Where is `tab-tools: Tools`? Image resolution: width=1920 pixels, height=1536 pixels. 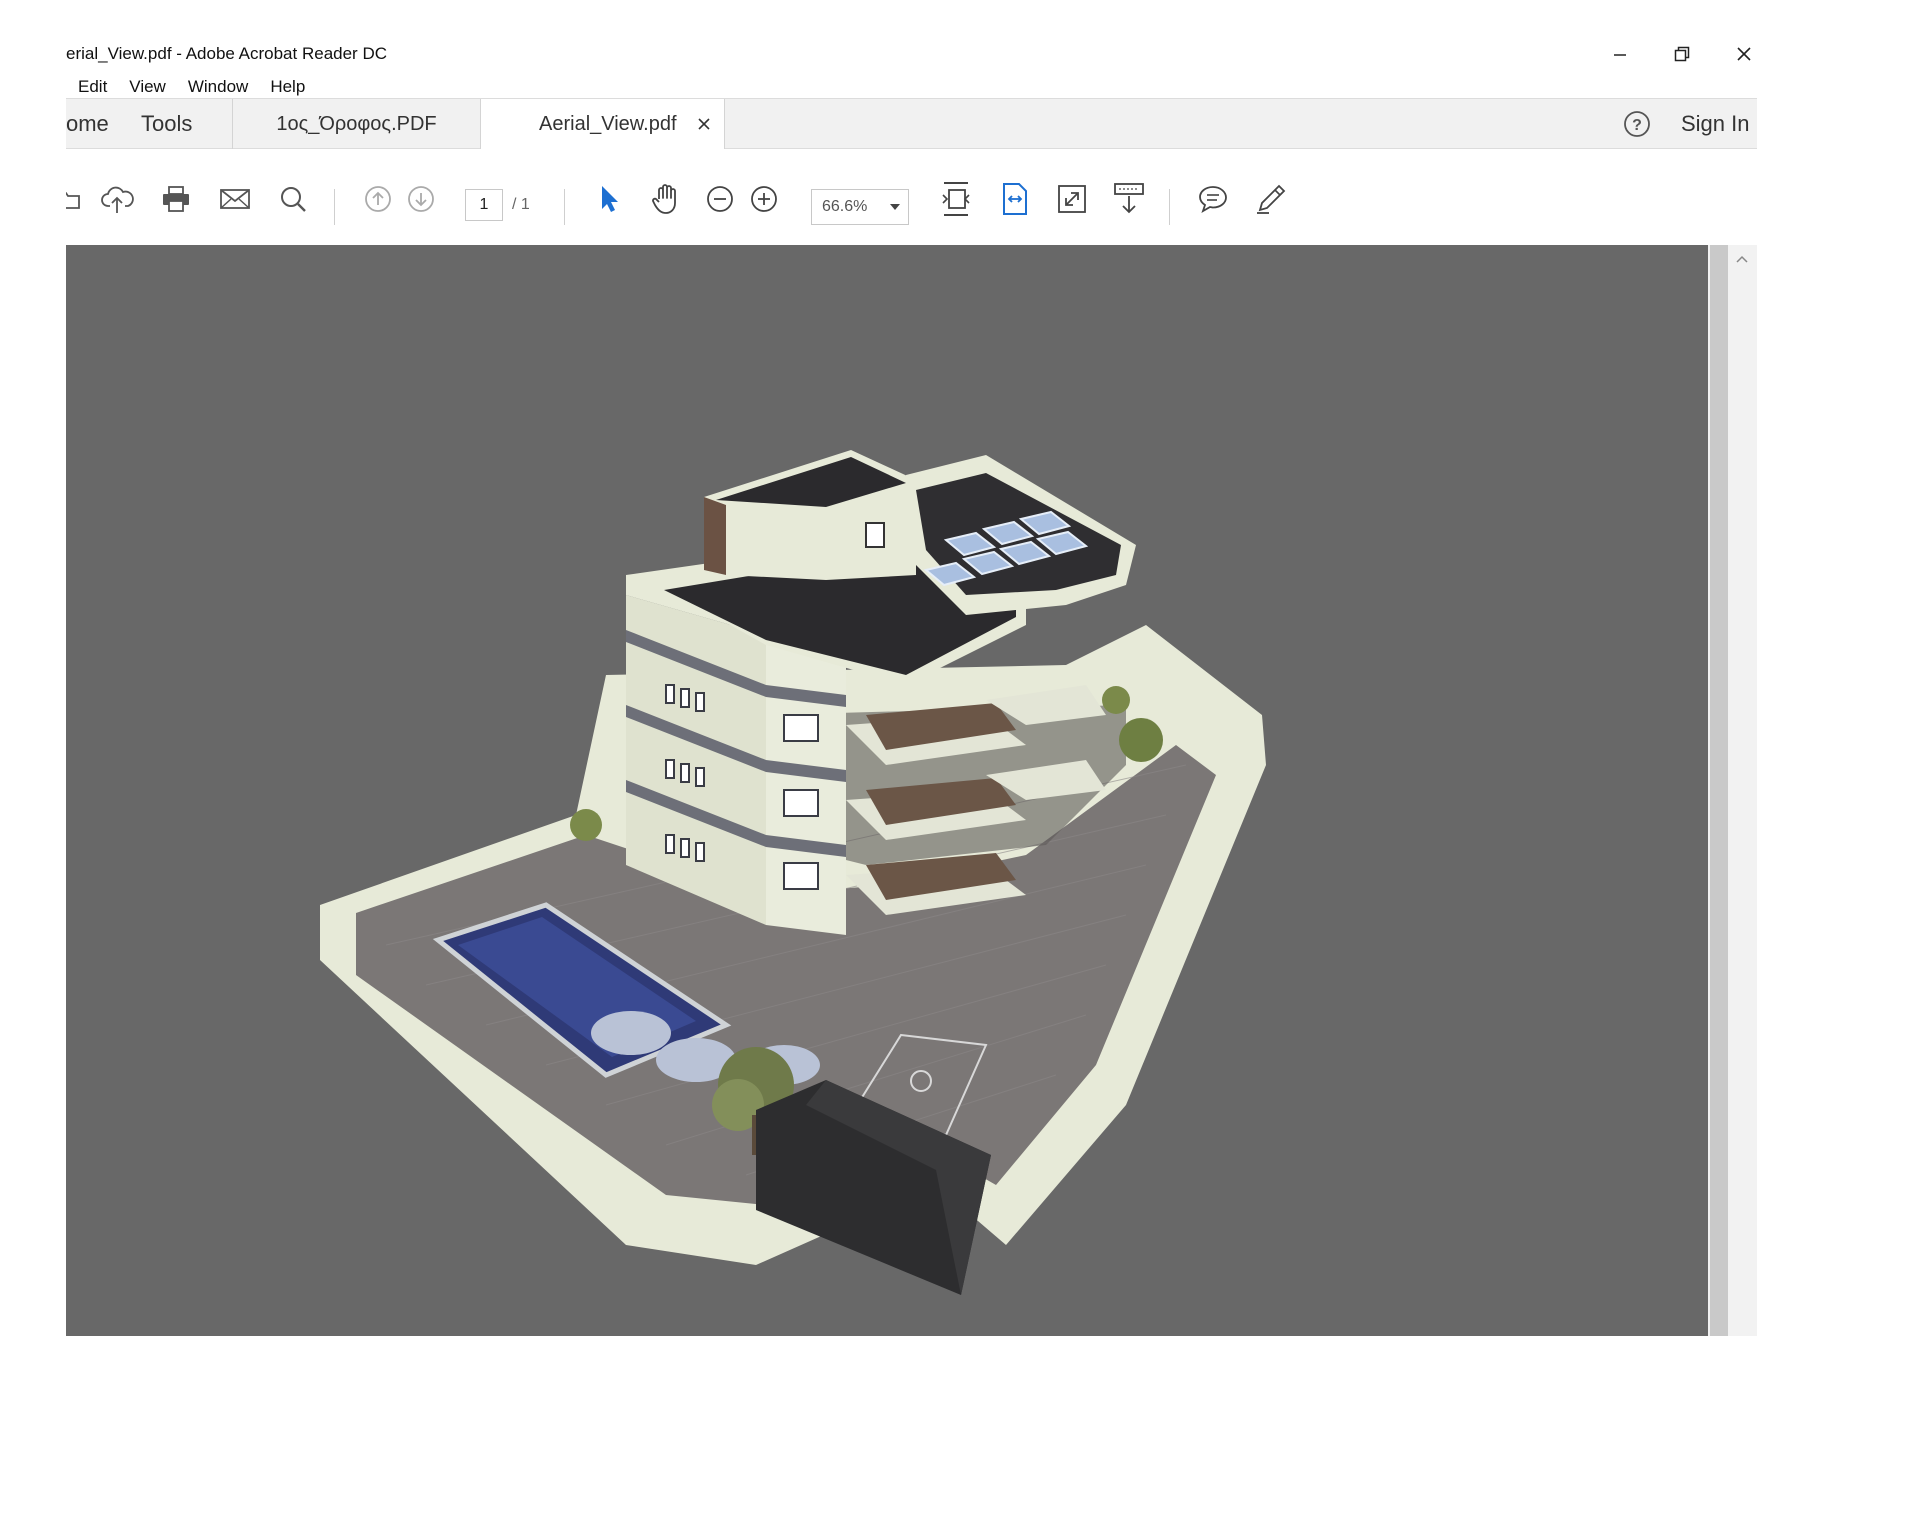
tab-tools: Tools is located at coordinates (186, 124).